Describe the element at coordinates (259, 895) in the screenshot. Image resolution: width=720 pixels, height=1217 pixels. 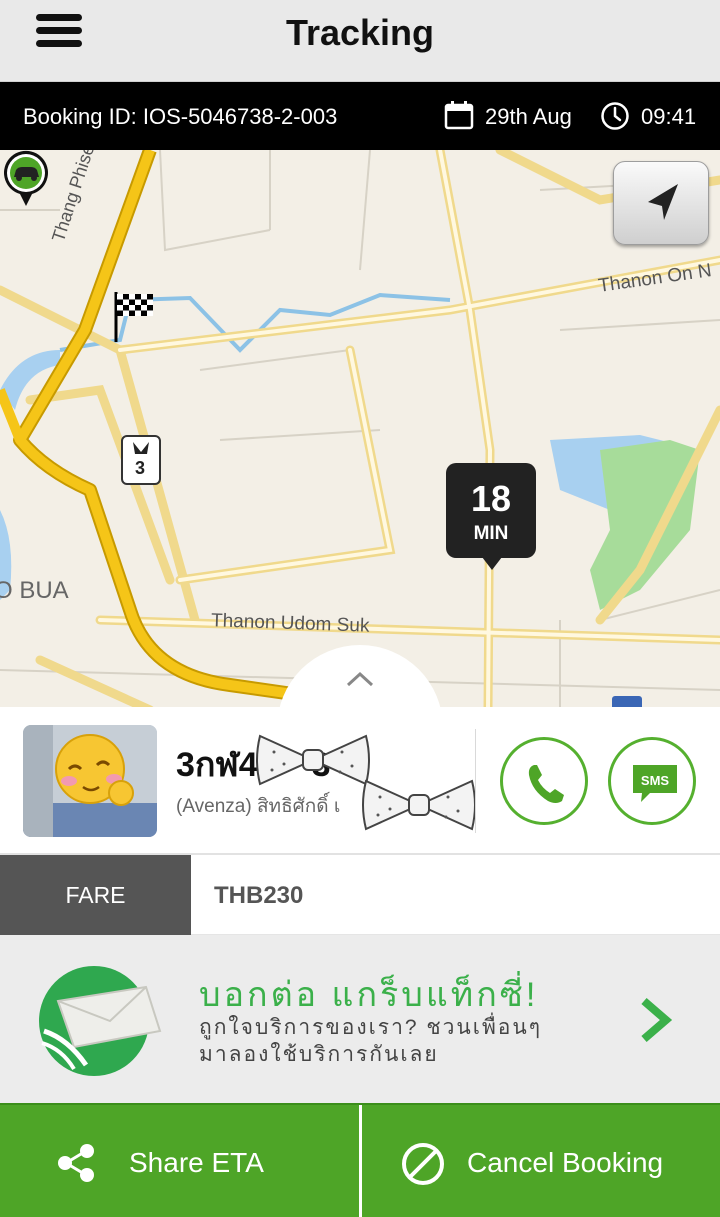
I see `fare-value: THB230` at that location.